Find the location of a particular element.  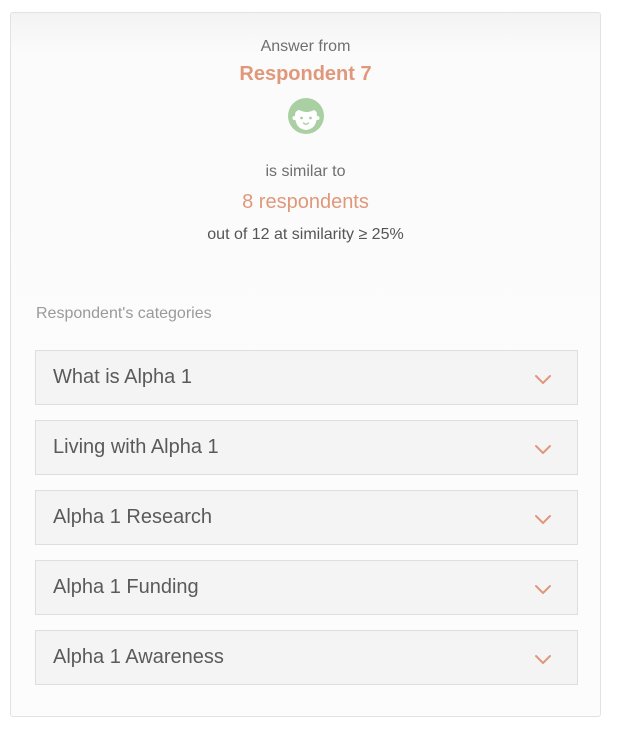

category-label: What is Alpha 1 is located at coordinates (122, 377).